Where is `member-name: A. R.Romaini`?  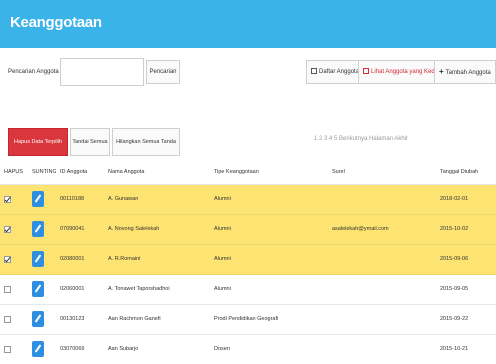 member-name: A. R.Romaini is located at coordinates (157, 259).